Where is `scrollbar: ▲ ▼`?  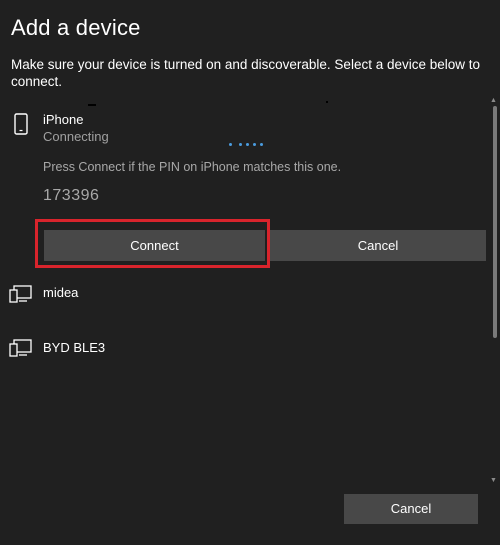 scrollbar: ▲ ▼ is located at coordinates (493, 291).